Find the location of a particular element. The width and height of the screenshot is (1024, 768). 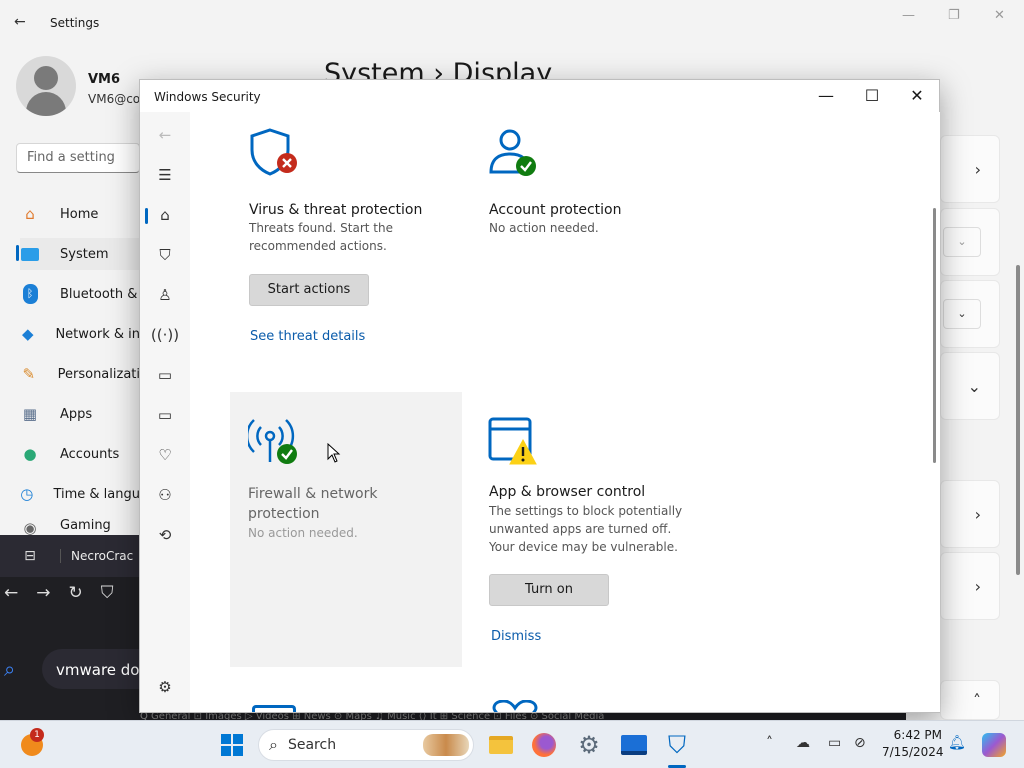

file-explorer-icon is located at coordinates (501, 745).